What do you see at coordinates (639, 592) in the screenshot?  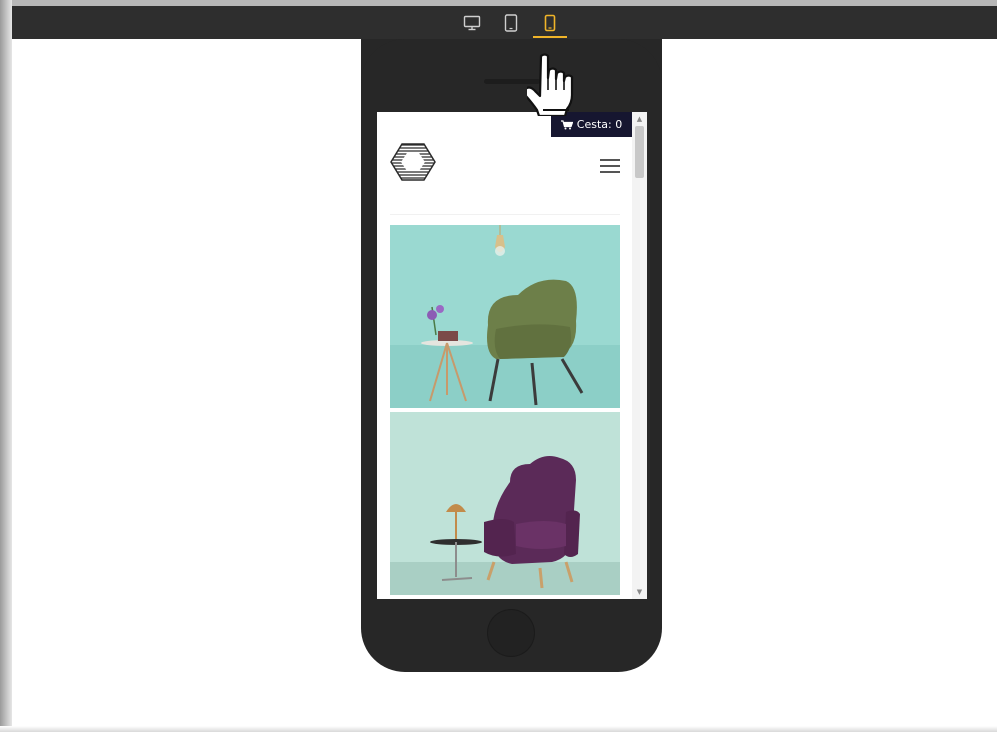 I see `scroll-down-arrow-icon: ▼` at bounding box center [639, 592].